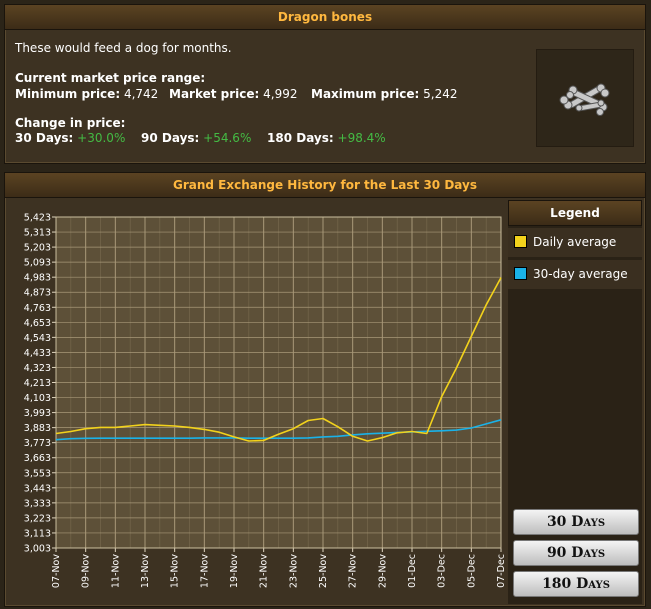 The height and width of the screenshot is (609, 651). I want to click on maximum-price-value: 5,242, so click(440, 94).